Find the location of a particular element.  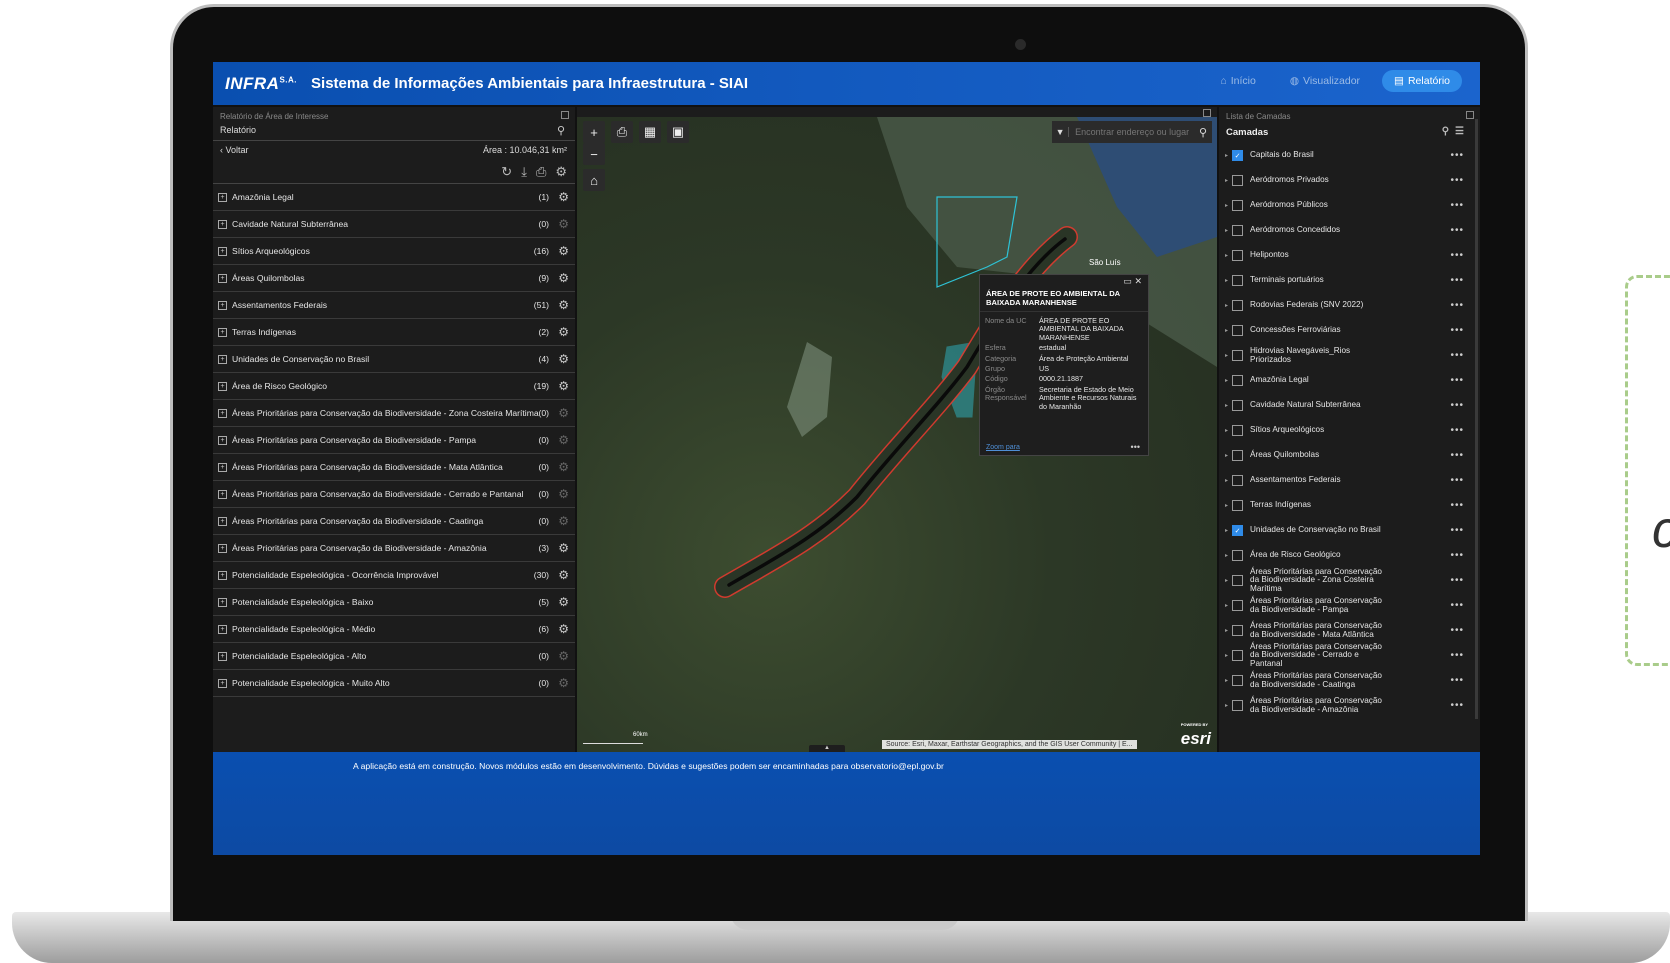

zoom-in-button: + is located at coordinates (594, 132).